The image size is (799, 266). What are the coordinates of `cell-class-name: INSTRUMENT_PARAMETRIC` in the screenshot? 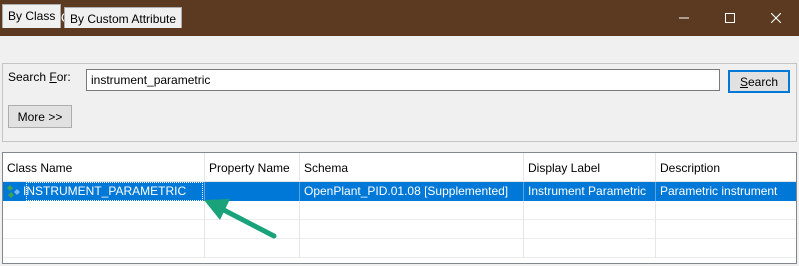 It's located at (104, 191).